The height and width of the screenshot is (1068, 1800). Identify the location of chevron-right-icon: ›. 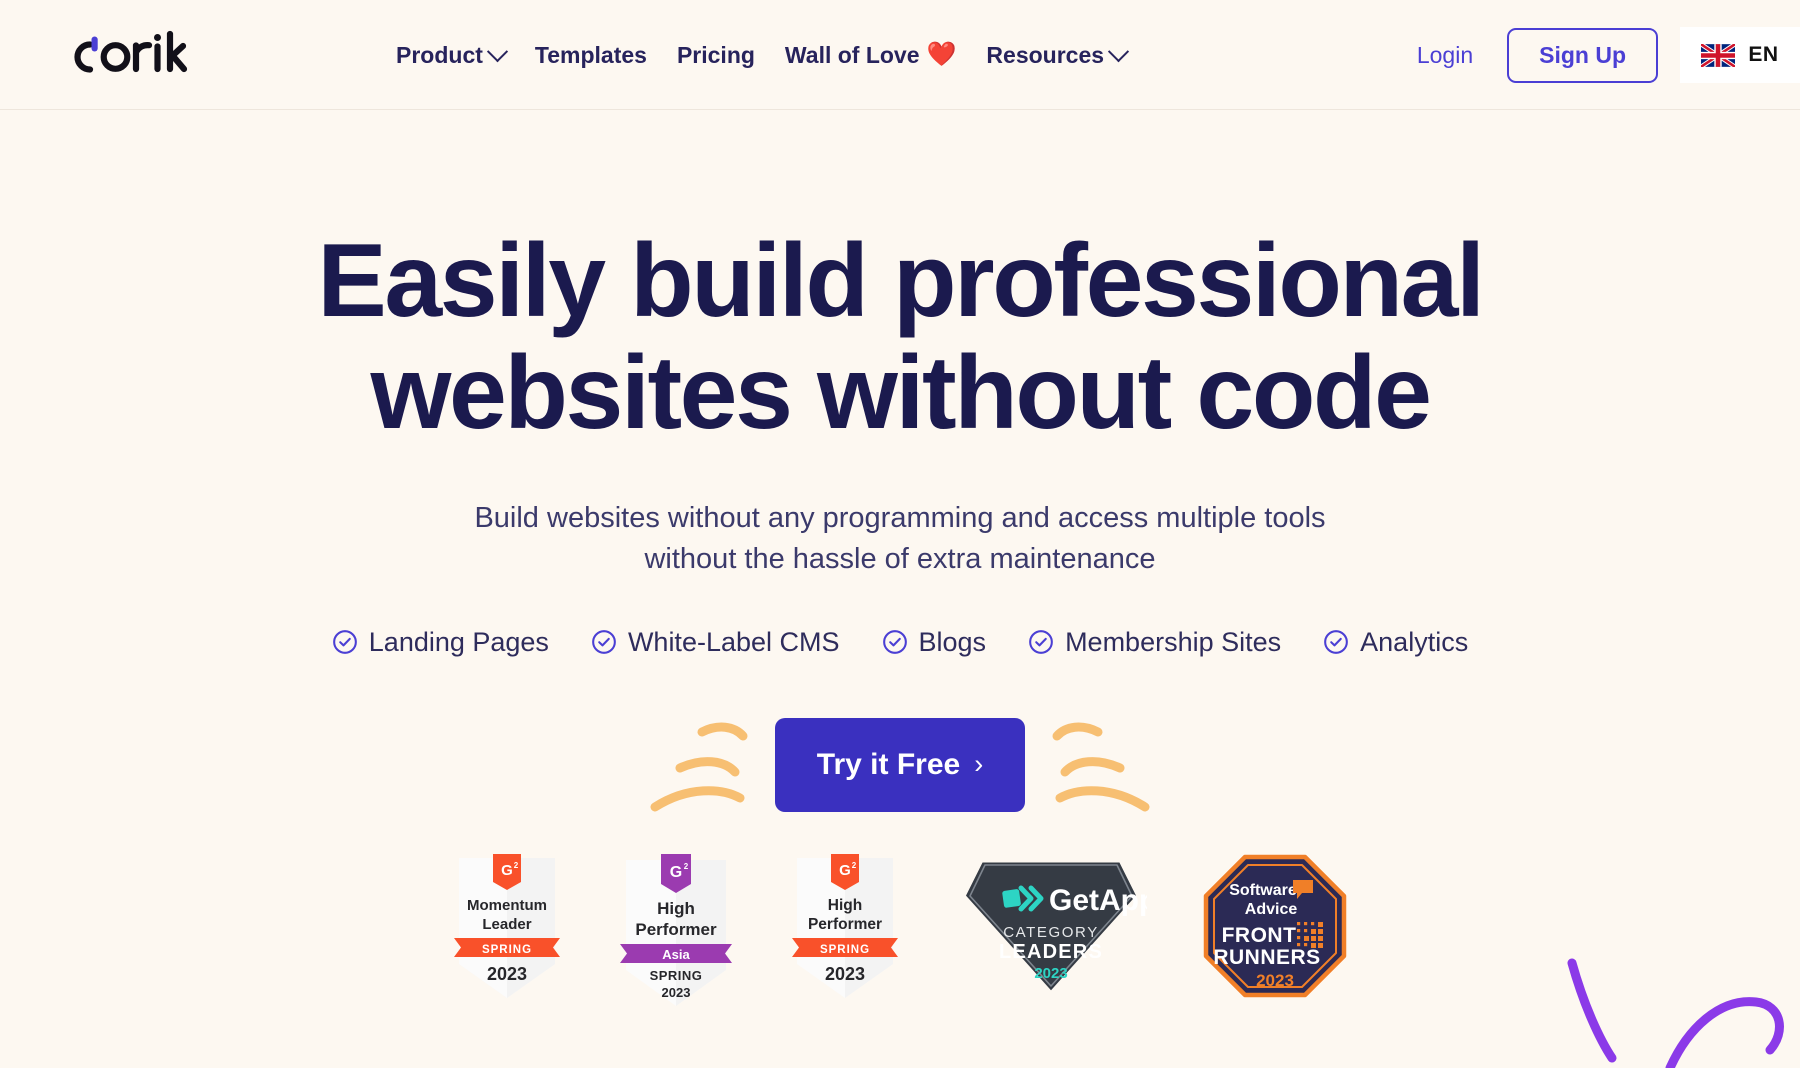
(979, 764).